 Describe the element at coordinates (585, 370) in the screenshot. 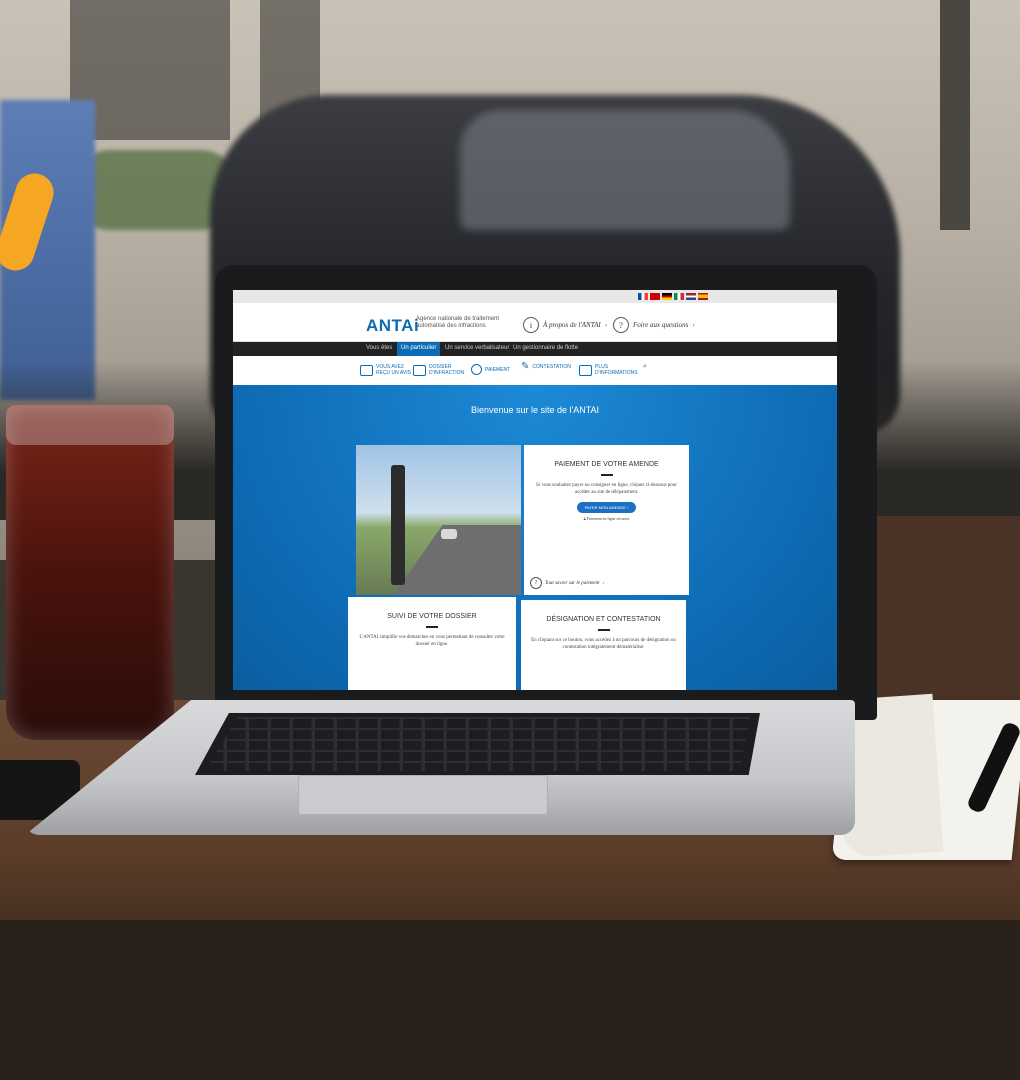

I see `info-icon` at that location.